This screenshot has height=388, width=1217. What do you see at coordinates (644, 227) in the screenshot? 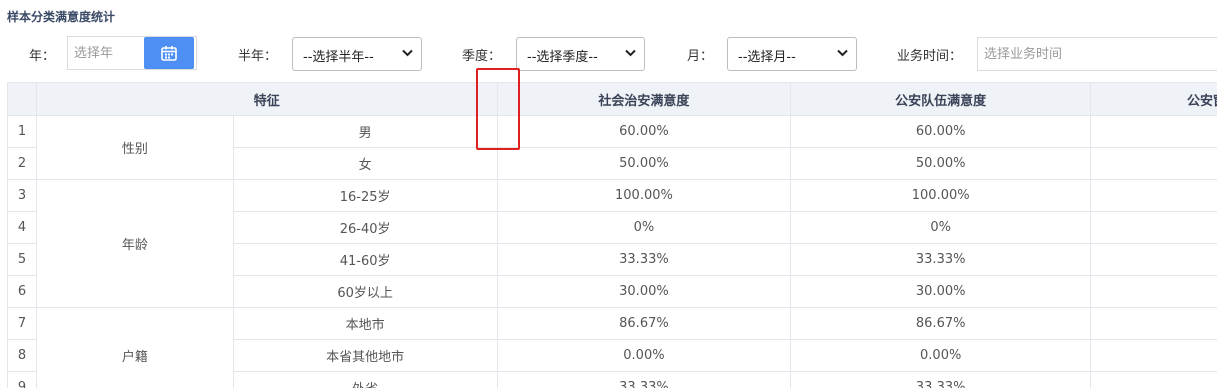
I see `social-value-cell: 0%` at bounding box center [644, 227].